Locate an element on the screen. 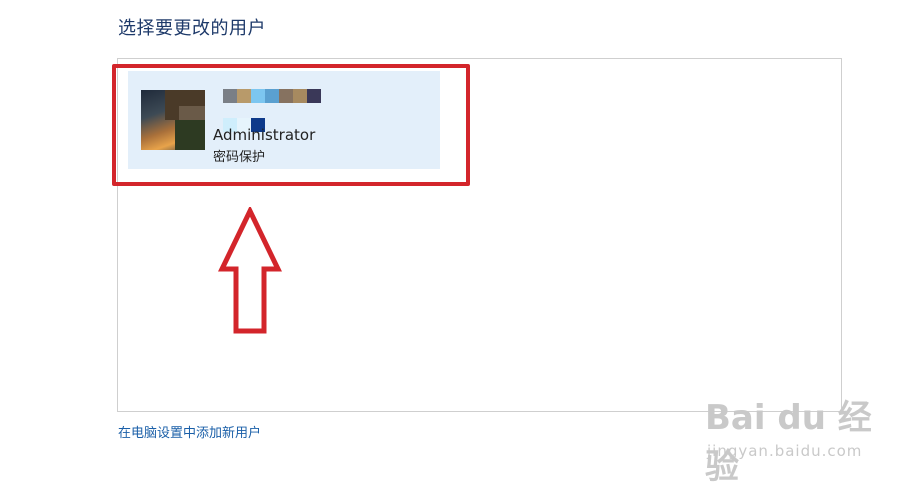  up-arrow-annotation is located at coordinates (250, 270).